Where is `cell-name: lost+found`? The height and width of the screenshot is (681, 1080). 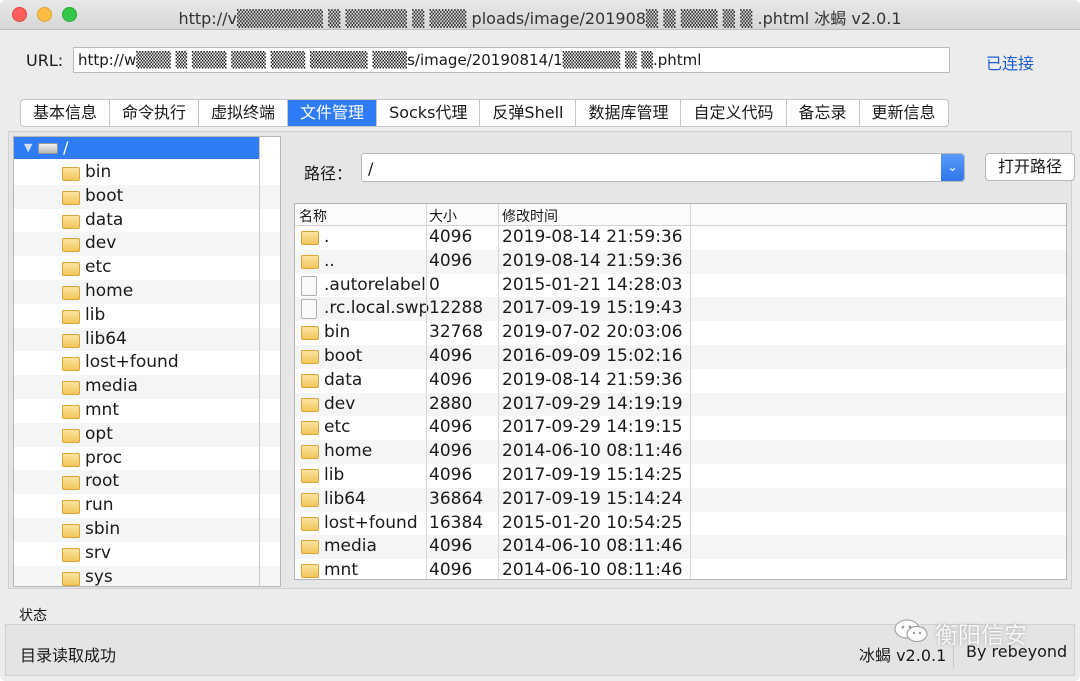 cell-name: lost+found is located at coordinates (371, 522).